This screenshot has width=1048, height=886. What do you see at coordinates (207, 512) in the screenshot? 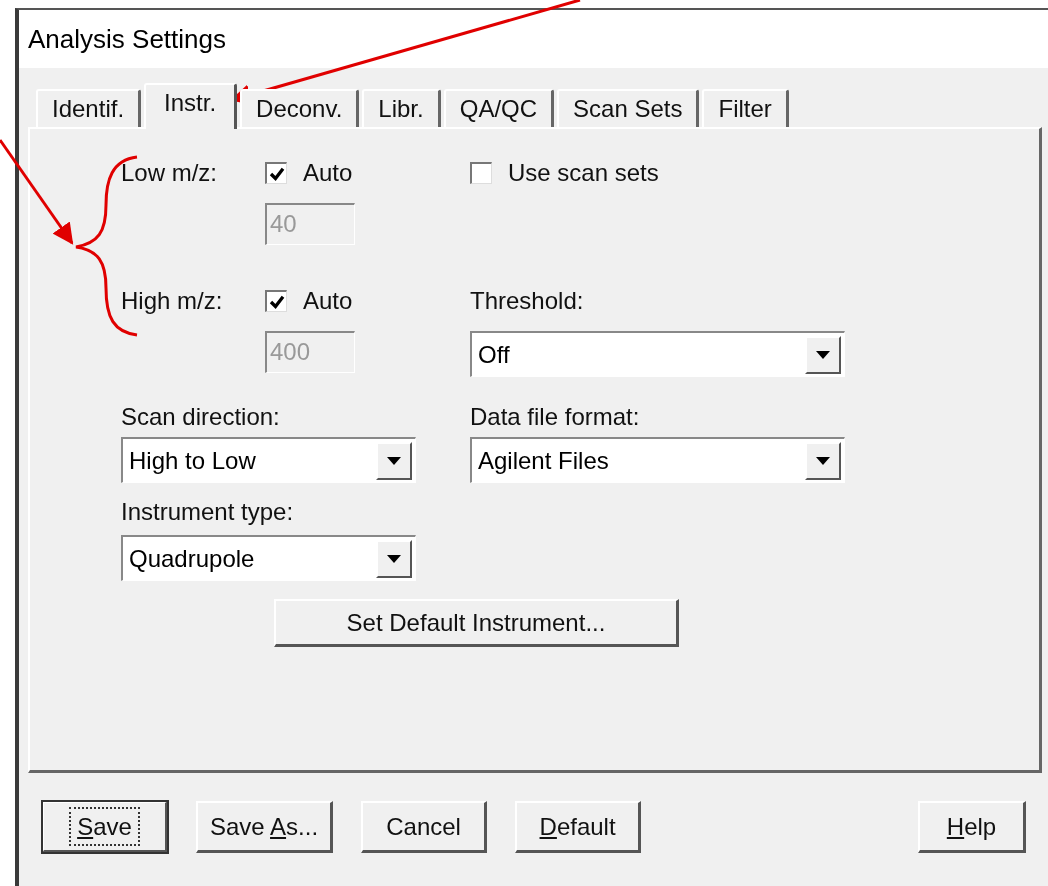
I see `field-label: Instrument type:` at bounding box center [207, 512].